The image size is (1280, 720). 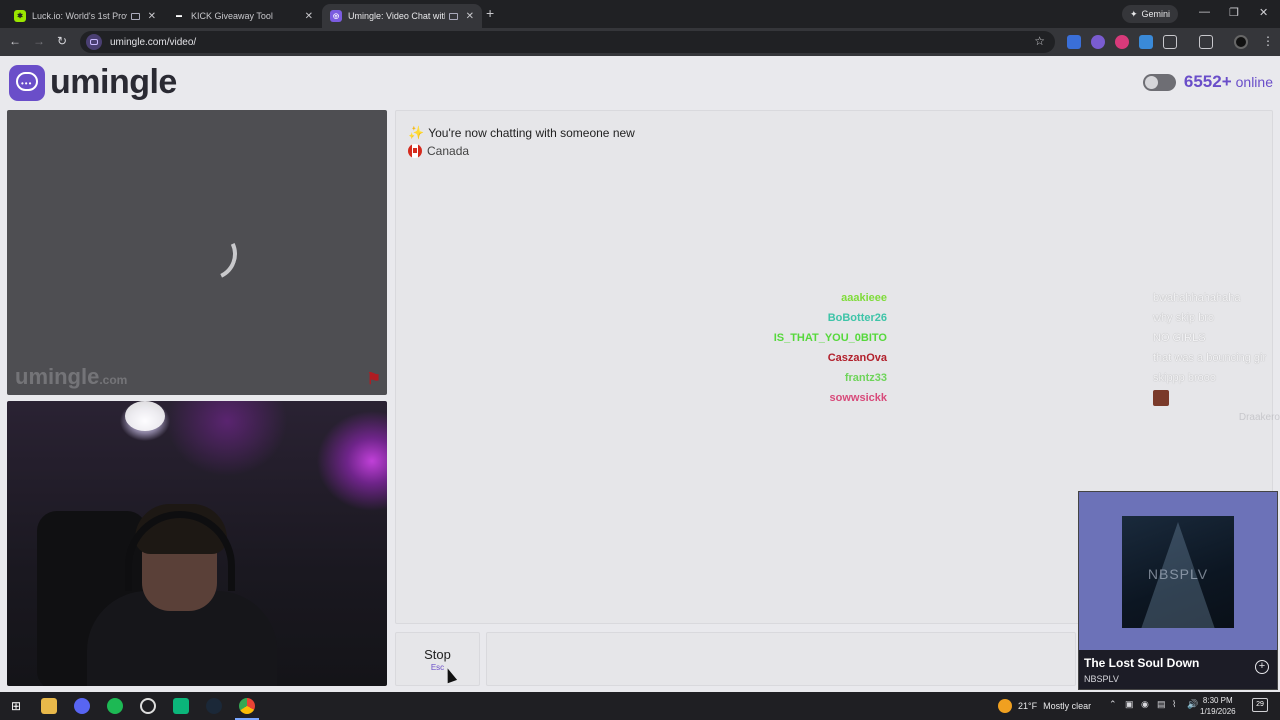 What do you see at coordinates (1101, 679) in the screenshot?
I see `track-artist: NBSPLV` at bounding box center [1101, 679].